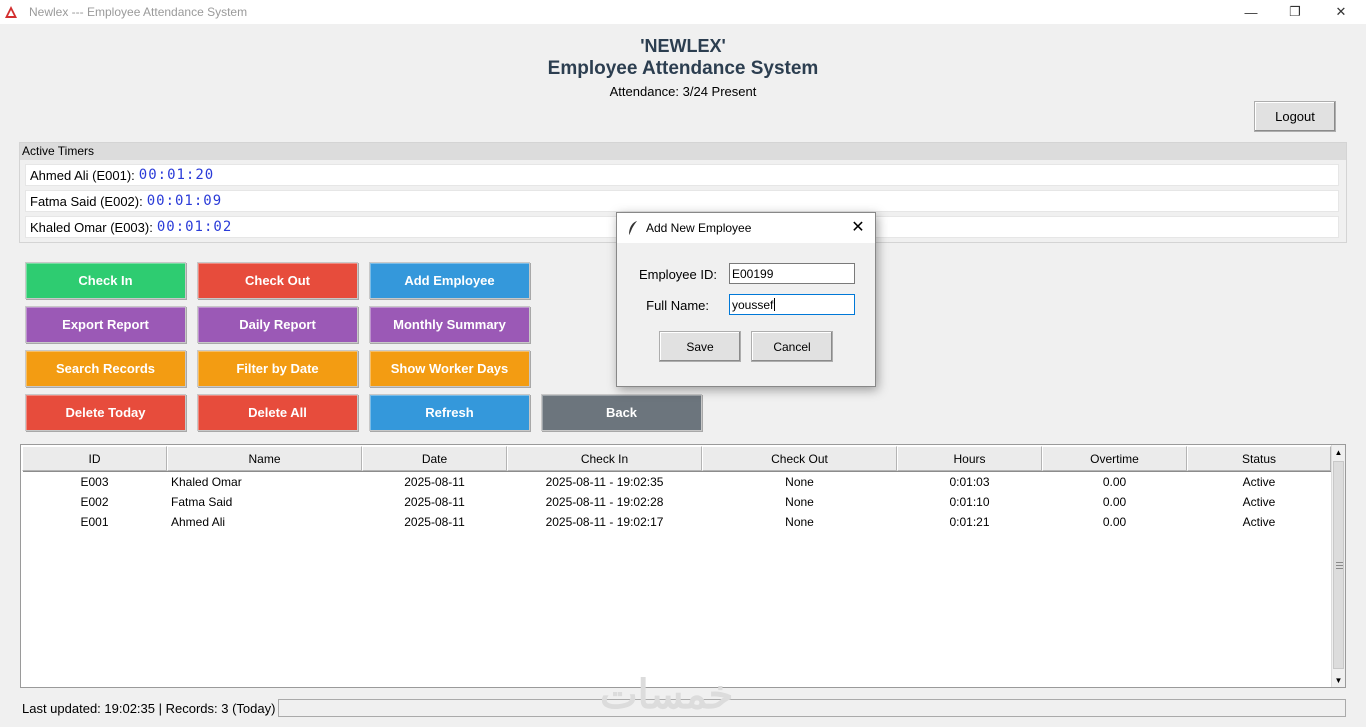  What do you see at coordinates (682, 201) in the screenshot?
I see `timer-row: Fatma Said (E002): 00:01:09` at bounding box center [682, 201].